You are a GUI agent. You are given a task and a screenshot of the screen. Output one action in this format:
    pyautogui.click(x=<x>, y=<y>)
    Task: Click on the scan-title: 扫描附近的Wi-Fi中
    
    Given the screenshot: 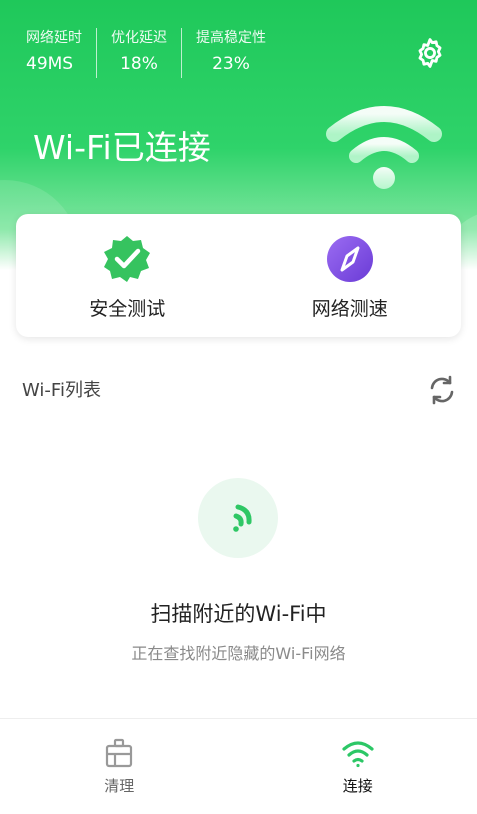 What is the action you would take?
    pyautogui.click(x=238, y=614)
    